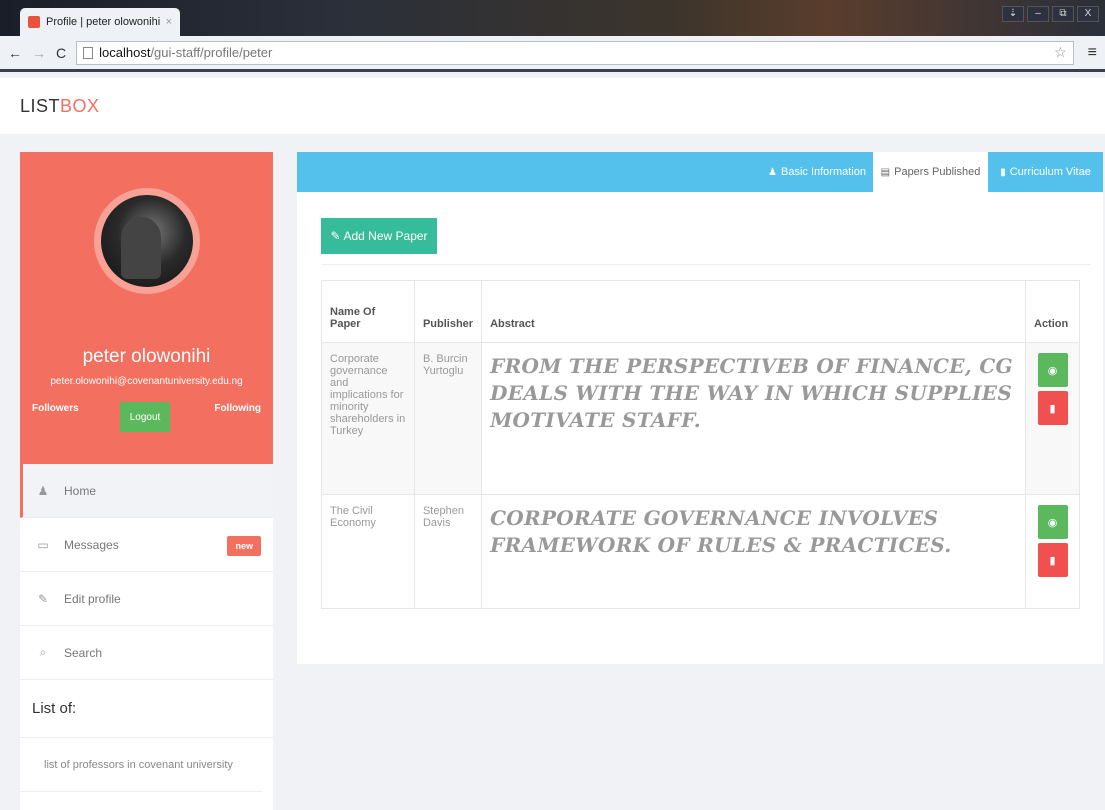  What do you see at coordinates (335, 236) in the screenshot?
I see `pencil-icon: ✎` at bounding box center [335, 236].